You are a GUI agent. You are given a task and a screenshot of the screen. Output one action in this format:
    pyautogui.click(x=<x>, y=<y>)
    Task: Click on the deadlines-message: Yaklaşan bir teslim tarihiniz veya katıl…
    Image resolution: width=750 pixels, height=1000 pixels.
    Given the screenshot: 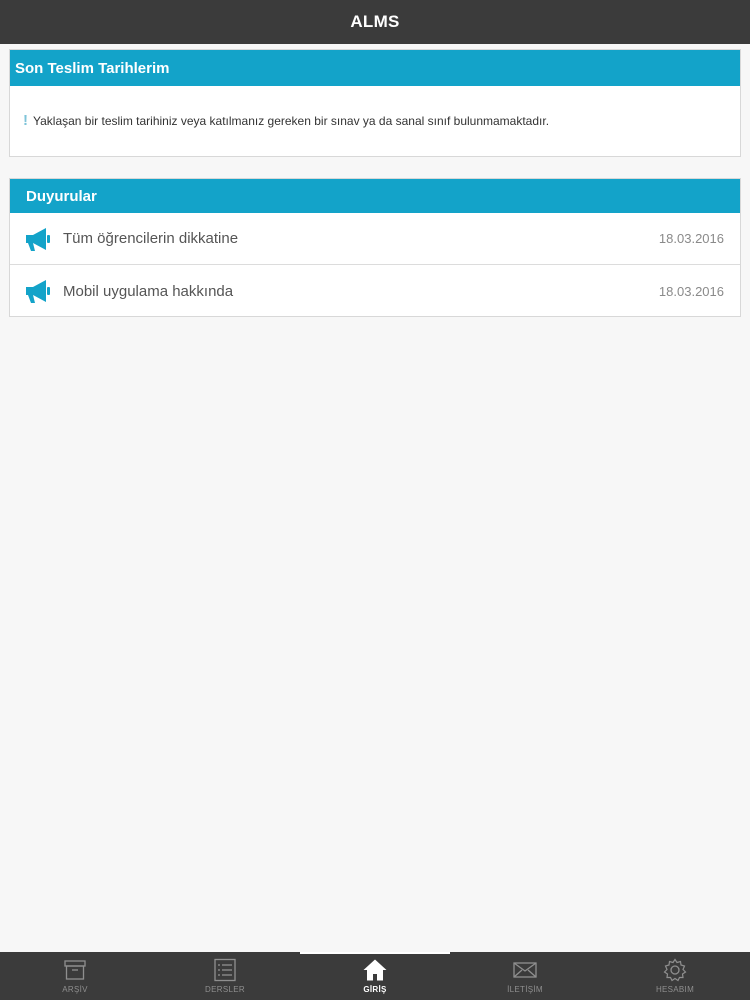 What is the action you would take?
    pyautogui.click(x=291, y=121)
    